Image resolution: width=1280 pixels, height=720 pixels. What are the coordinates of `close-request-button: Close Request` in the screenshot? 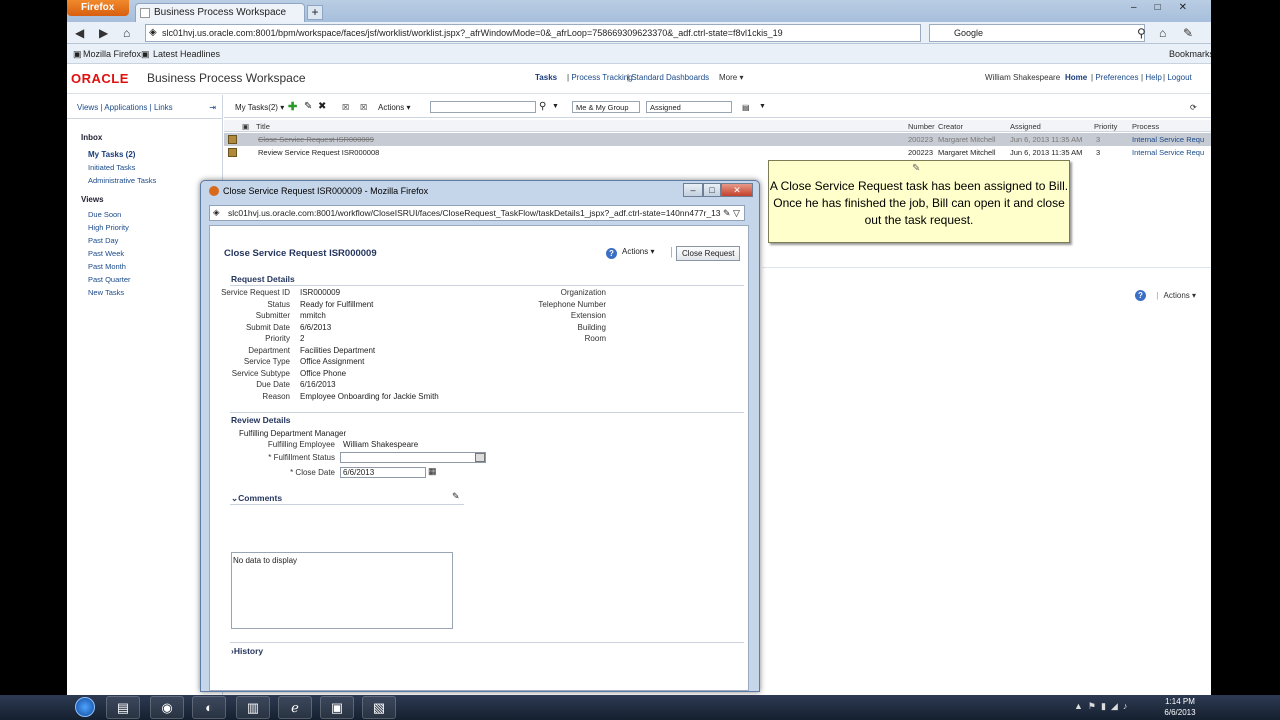 It's located at (708, 253).